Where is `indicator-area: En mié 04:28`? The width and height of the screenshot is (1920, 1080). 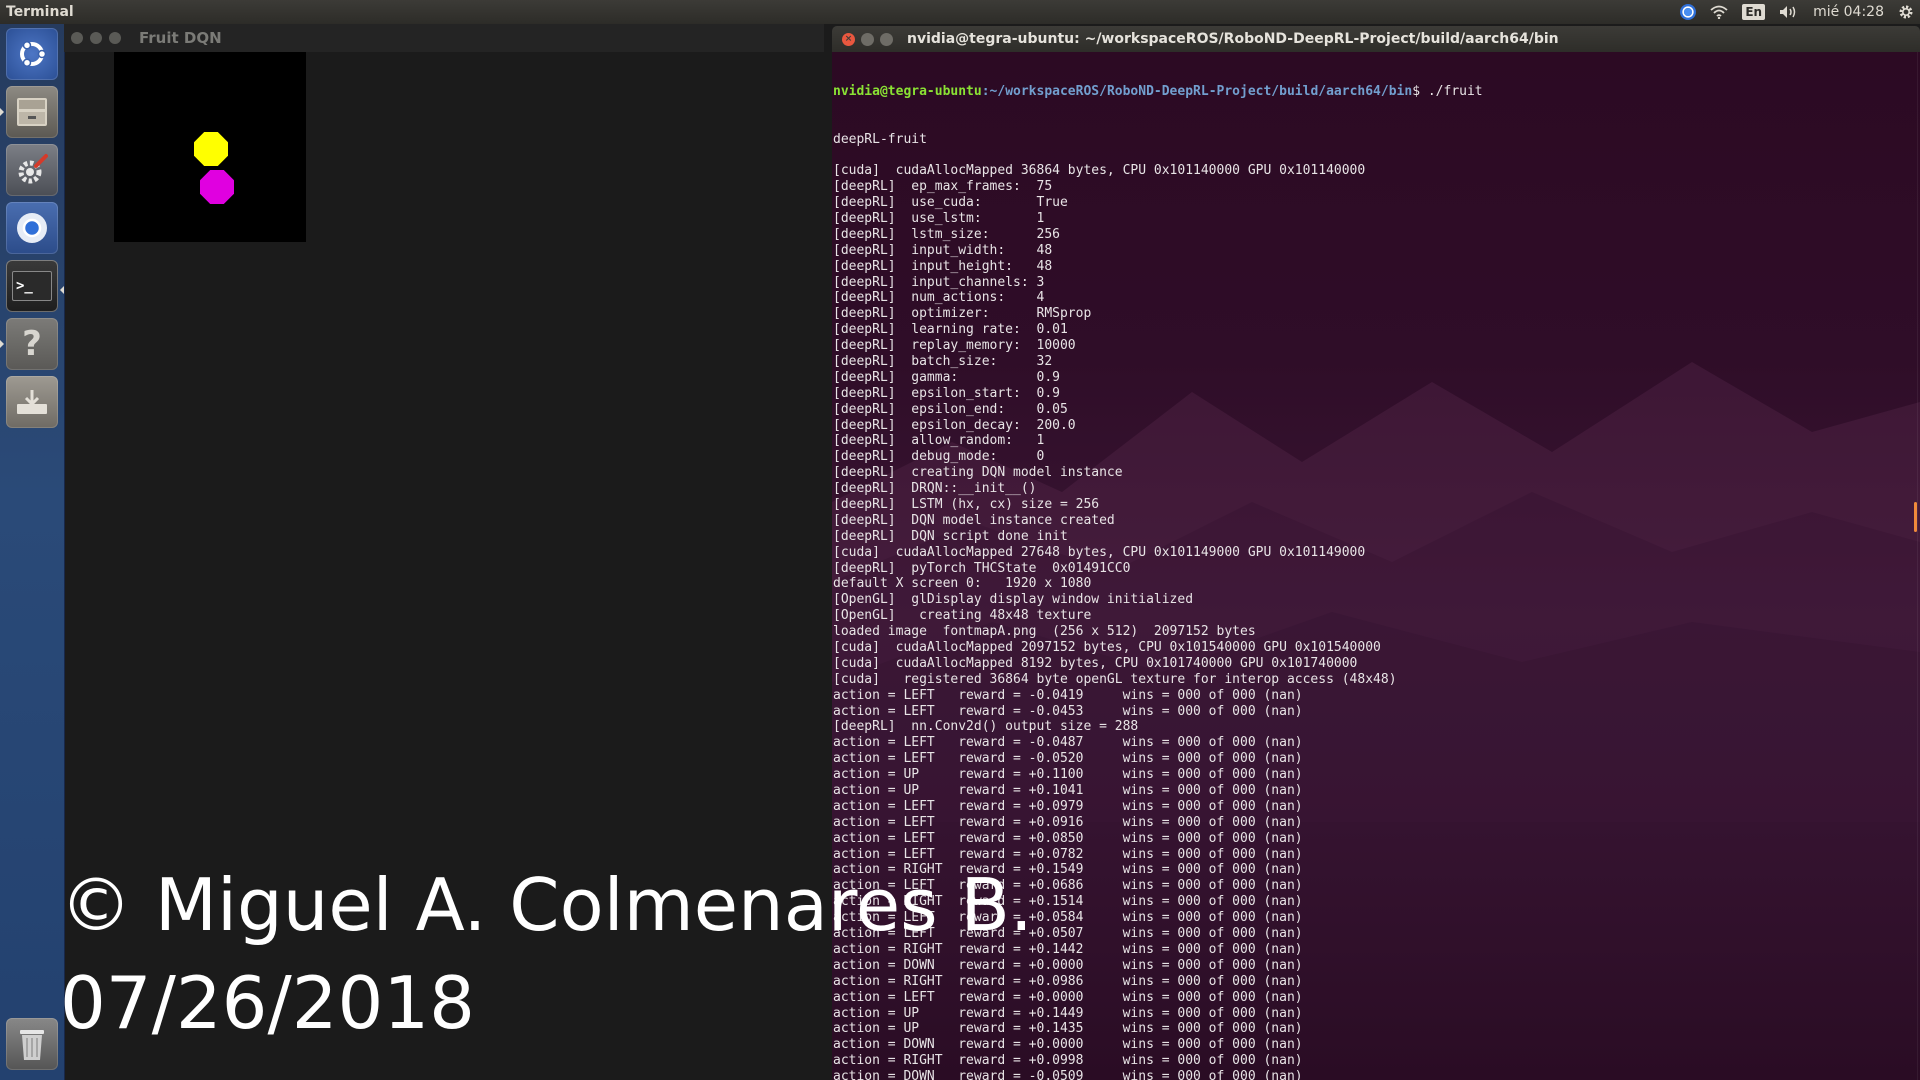 indicator-area: En mié 04:28 is located at coordinates (1797, 12).